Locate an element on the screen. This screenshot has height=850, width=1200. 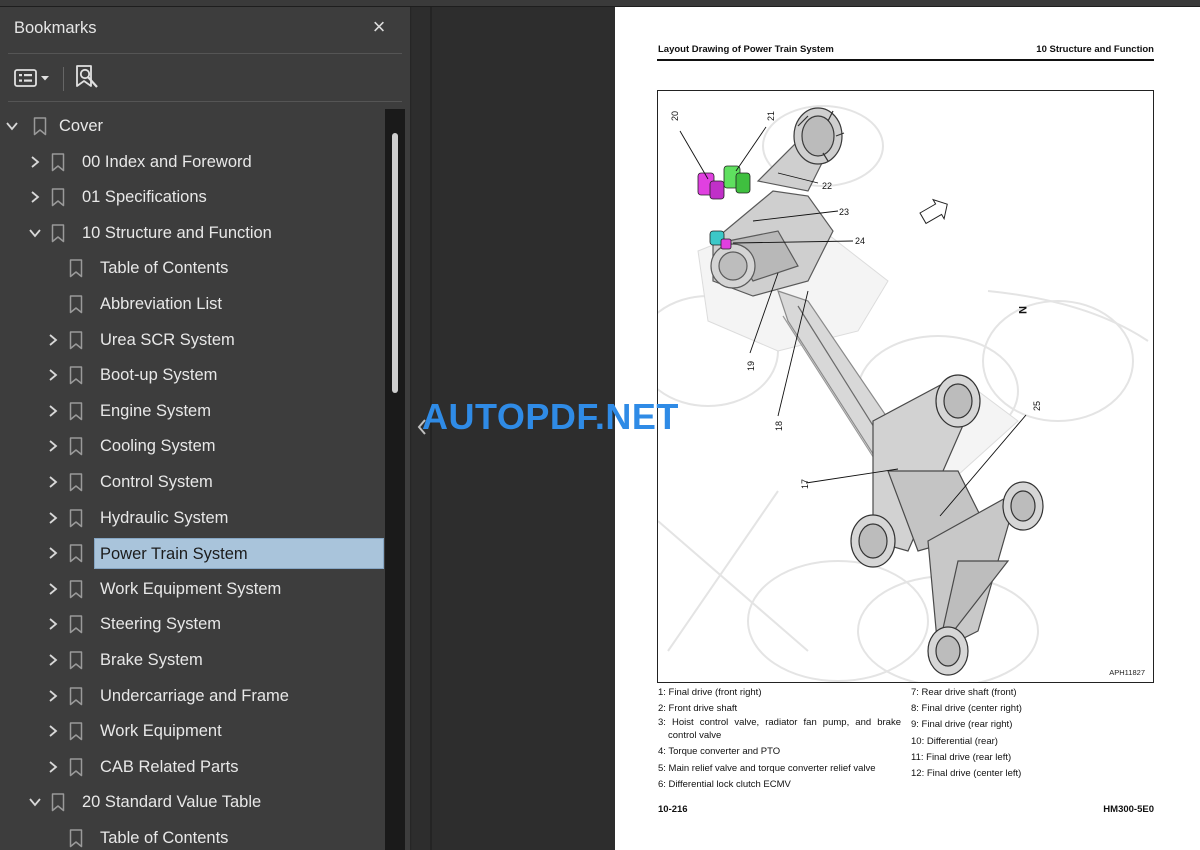
bookmark-label: Power Train System is located at coordinates (239, 554).